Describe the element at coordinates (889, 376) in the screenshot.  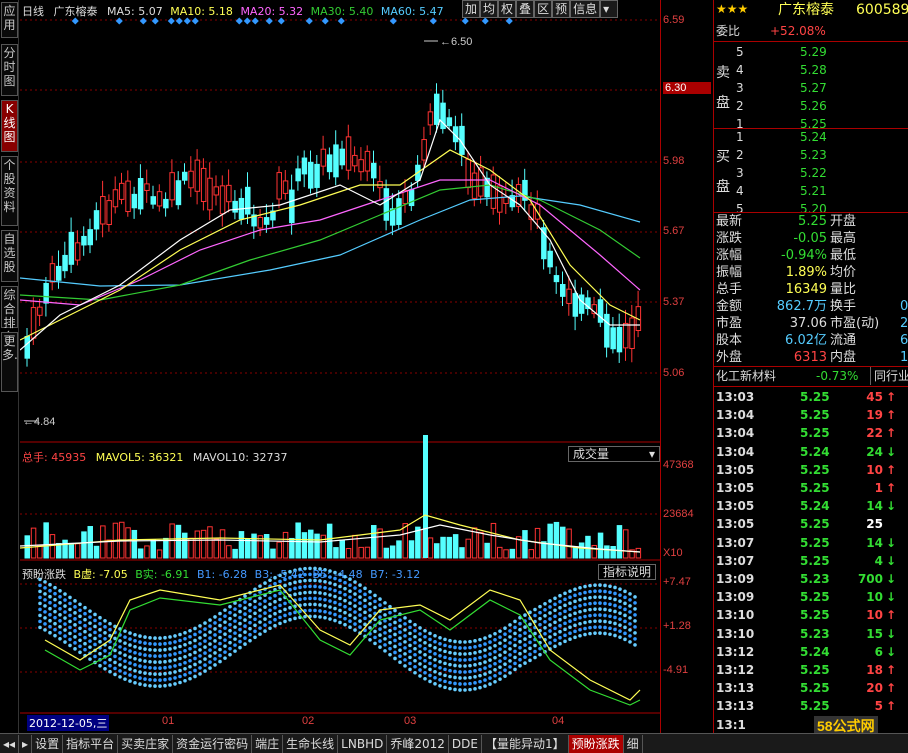
I see `peer-tab: 同行业` at that location.